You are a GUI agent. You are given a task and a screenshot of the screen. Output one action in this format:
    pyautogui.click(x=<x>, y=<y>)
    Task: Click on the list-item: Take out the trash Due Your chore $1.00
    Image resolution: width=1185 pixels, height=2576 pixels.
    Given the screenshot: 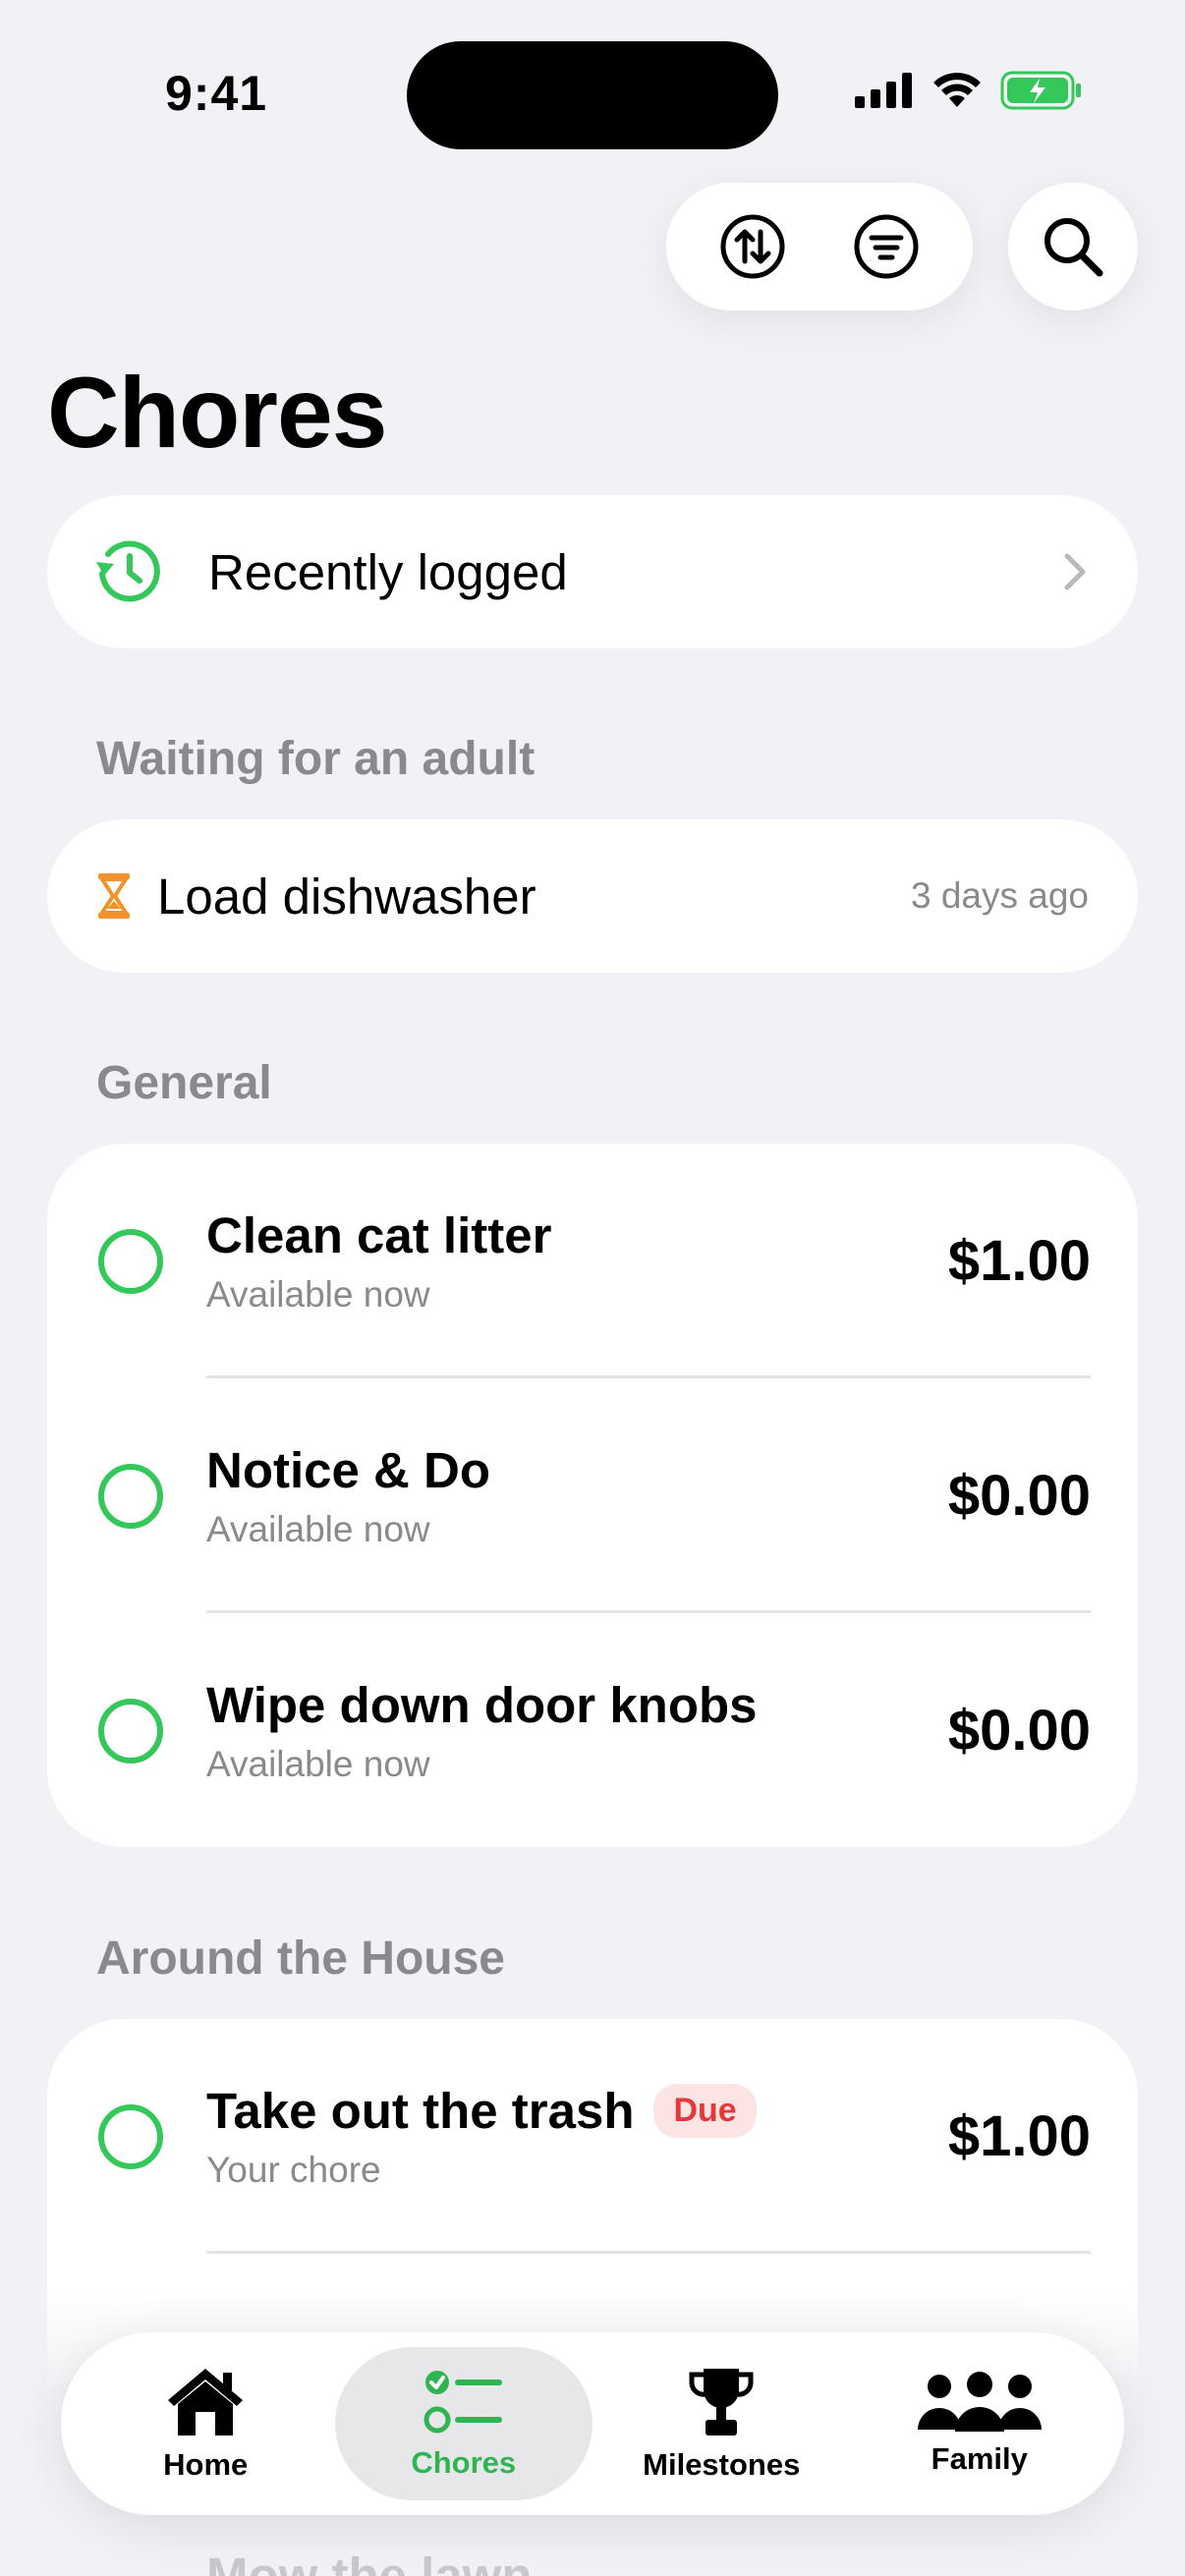 What is the action you would take?
    pyautogui.click(x=594, y=2136)
    